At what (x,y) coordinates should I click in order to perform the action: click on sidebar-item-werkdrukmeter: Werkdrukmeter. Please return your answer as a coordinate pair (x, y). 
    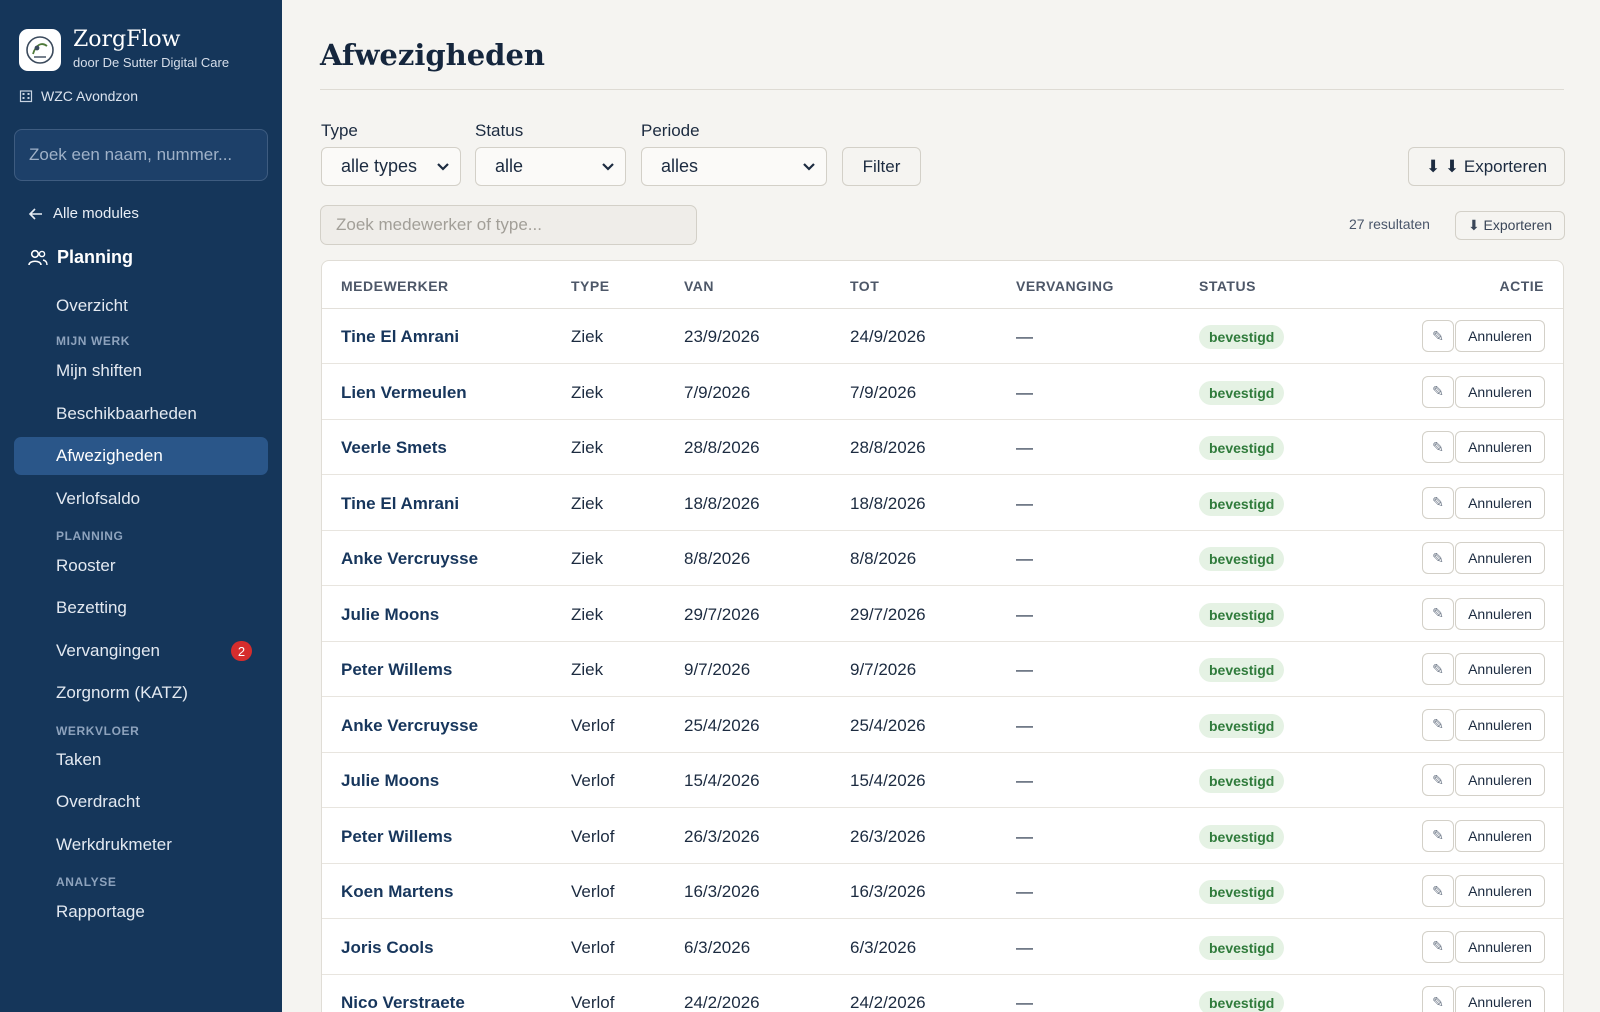
    Looking at the image, I should click on (141, 845).